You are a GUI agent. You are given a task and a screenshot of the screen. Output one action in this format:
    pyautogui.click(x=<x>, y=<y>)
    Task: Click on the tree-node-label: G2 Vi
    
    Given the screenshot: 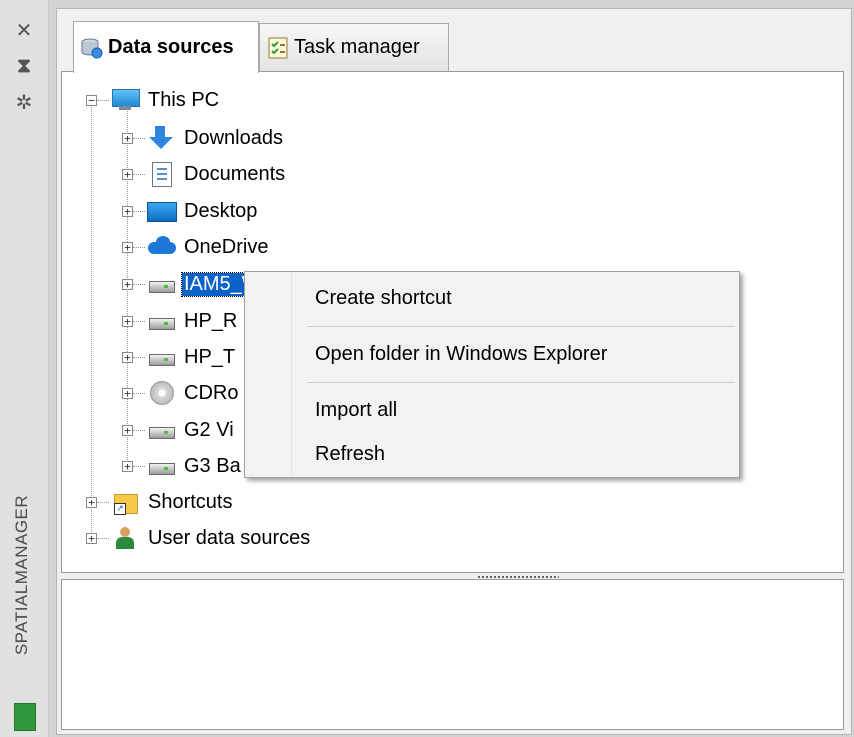 What is the action you would take?
    pyautogui.click(x=209, y=429)
    